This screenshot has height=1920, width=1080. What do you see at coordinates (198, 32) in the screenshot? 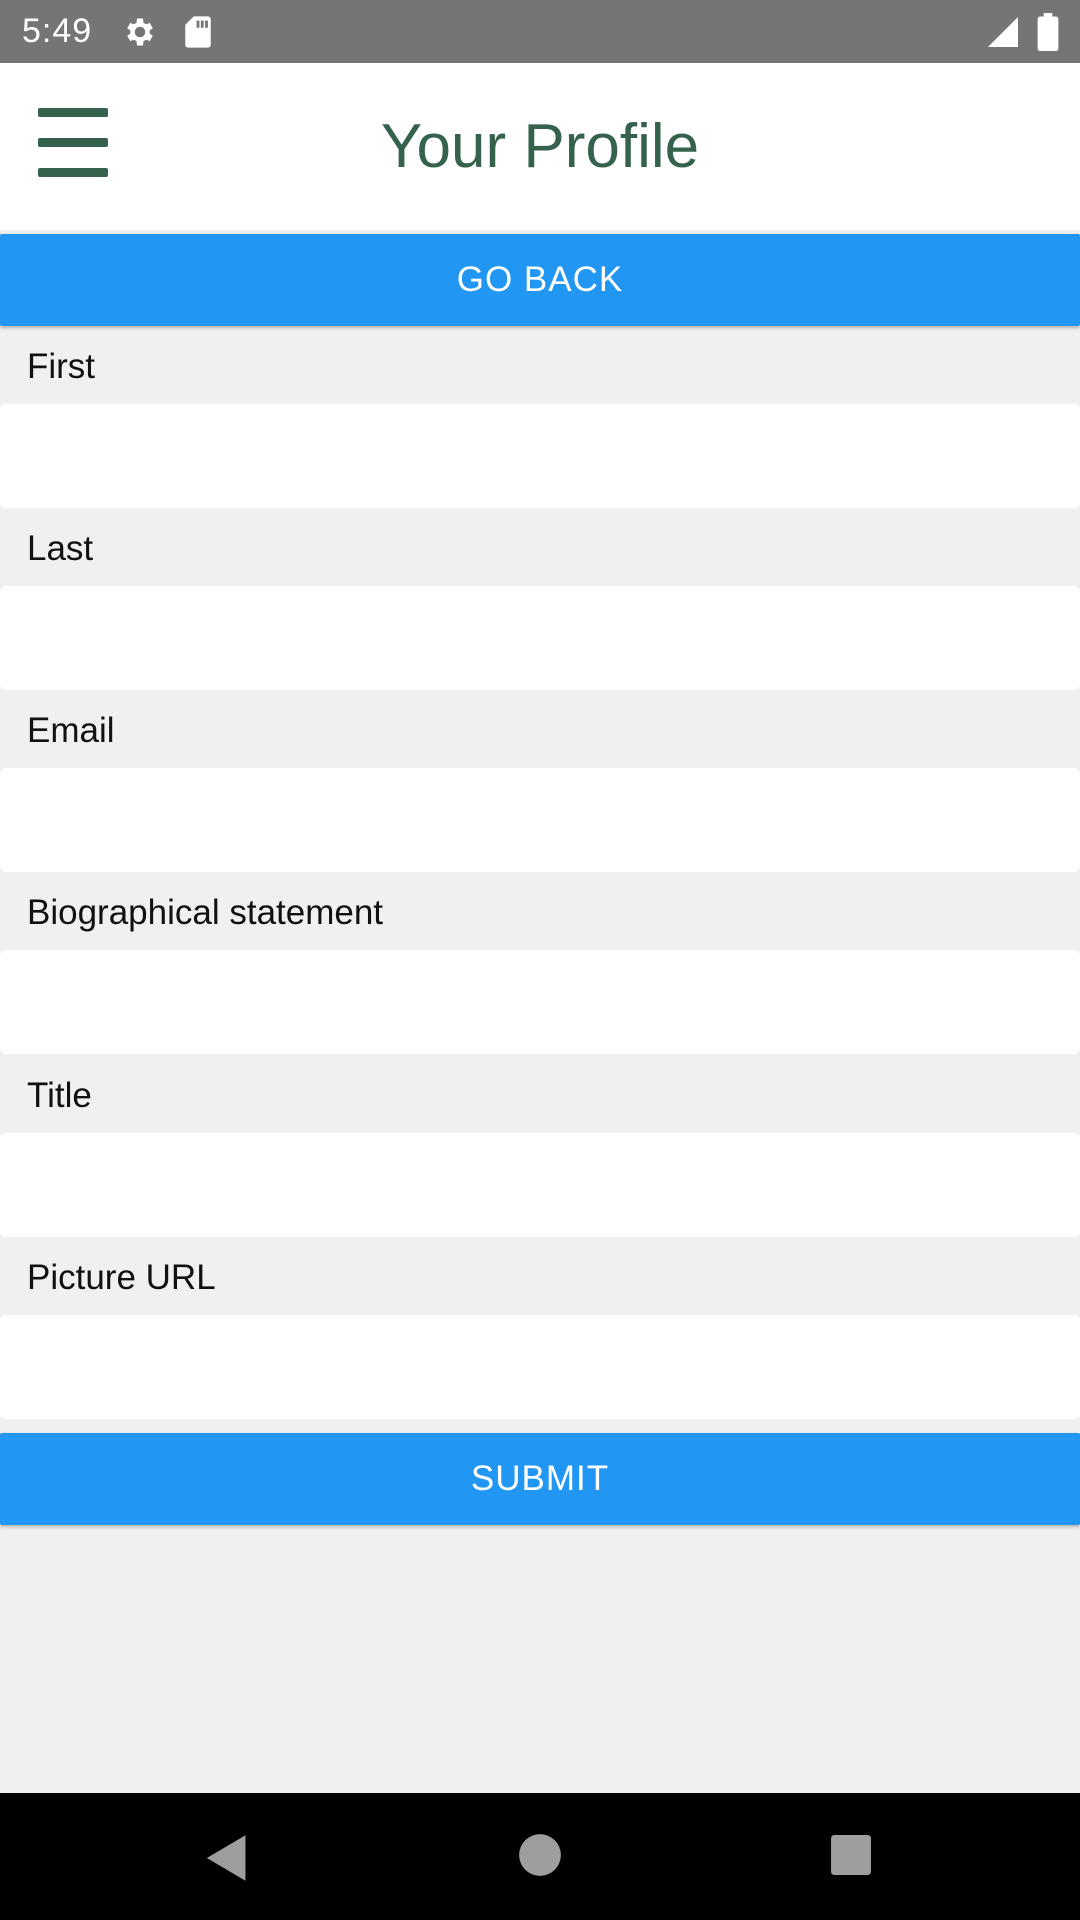
I see `sd-card-icon` at bounding box center [198, 32].